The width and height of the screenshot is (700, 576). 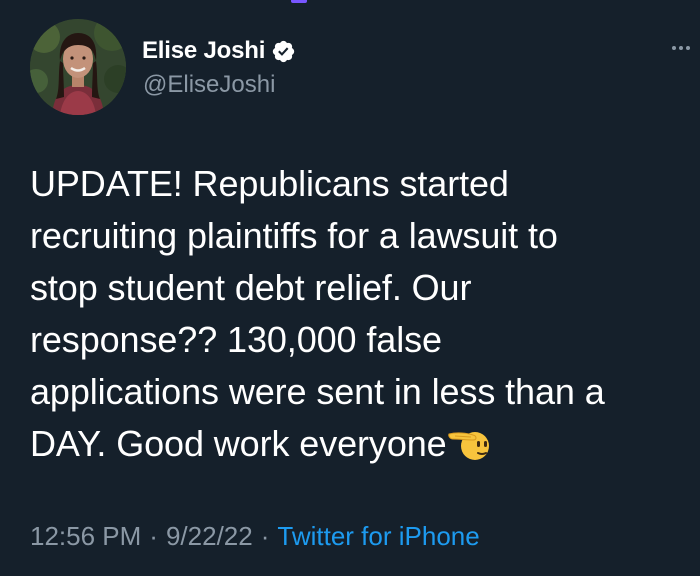 What do you see at coordinates (269, 183) in the screenshot?
I see `tweet-text-line: UPDATE! Republicans started` at bounding box center [269, 183].